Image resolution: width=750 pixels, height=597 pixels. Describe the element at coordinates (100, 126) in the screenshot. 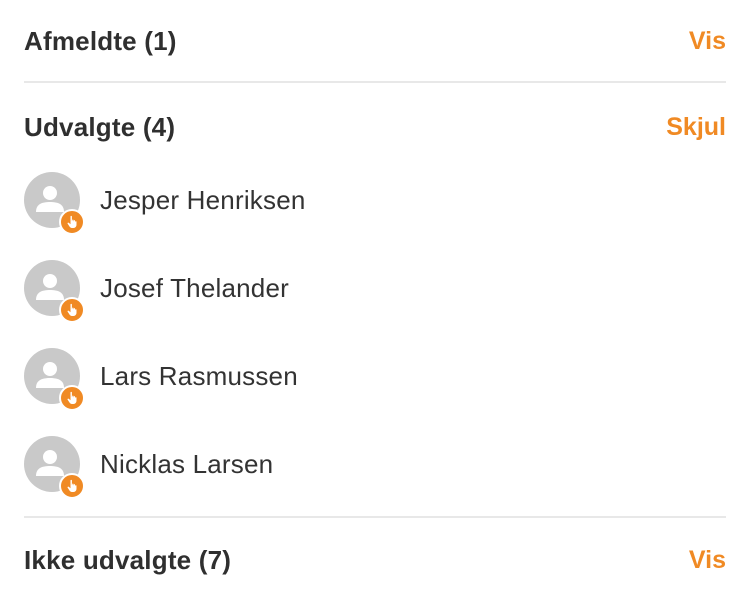

I see `section-title: Udvalgte (4)` at that location.